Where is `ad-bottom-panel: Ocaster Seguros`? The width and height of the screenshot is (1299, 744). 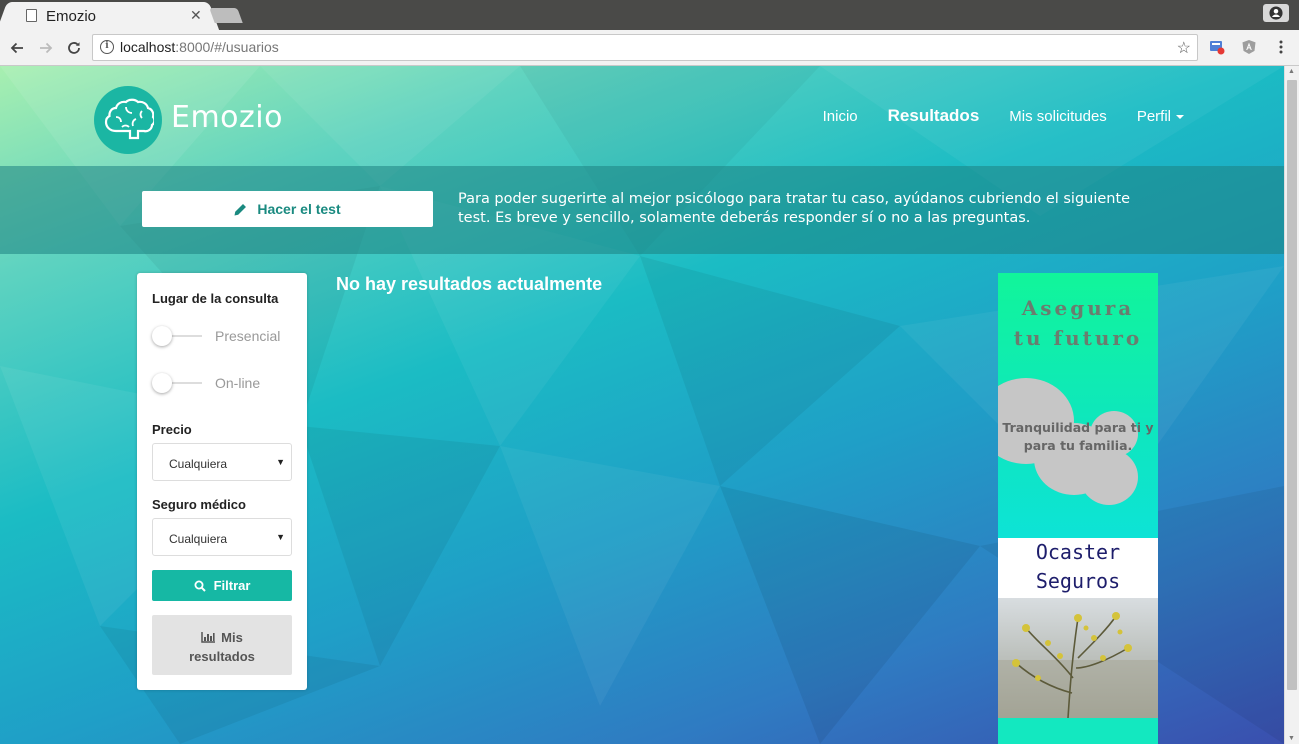 ad-bottom-panel: Ocaster Seguros is located at coordinates (1078, 628).